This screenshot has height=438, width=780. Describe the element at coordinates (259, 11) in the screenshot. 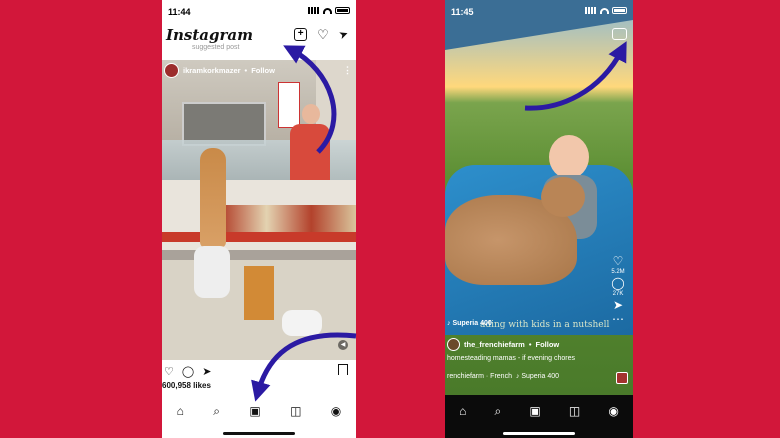

I see `status-bar: 11:44` at that location.